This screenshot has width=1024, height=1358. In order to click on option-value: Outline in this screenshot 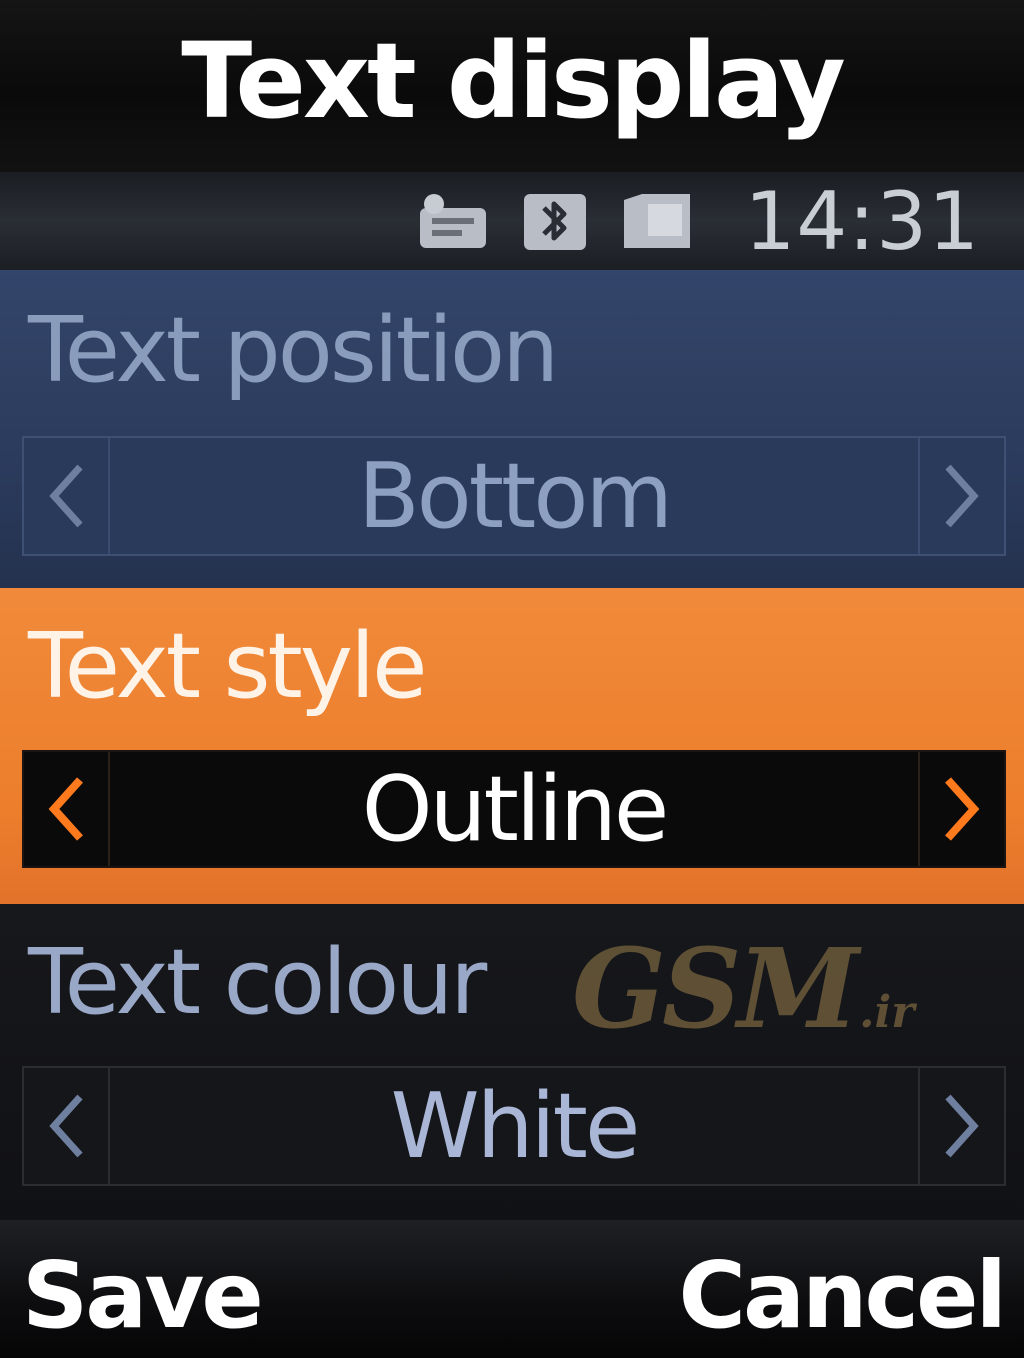, I will do `click(515, 809)`.